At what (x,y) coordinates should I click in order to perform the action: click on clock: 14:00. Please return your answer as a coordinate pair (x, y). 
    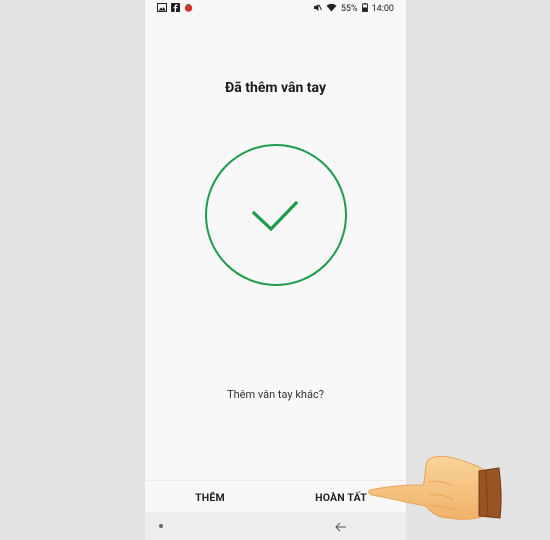
    Looking at the image, I should click on (382, 9).